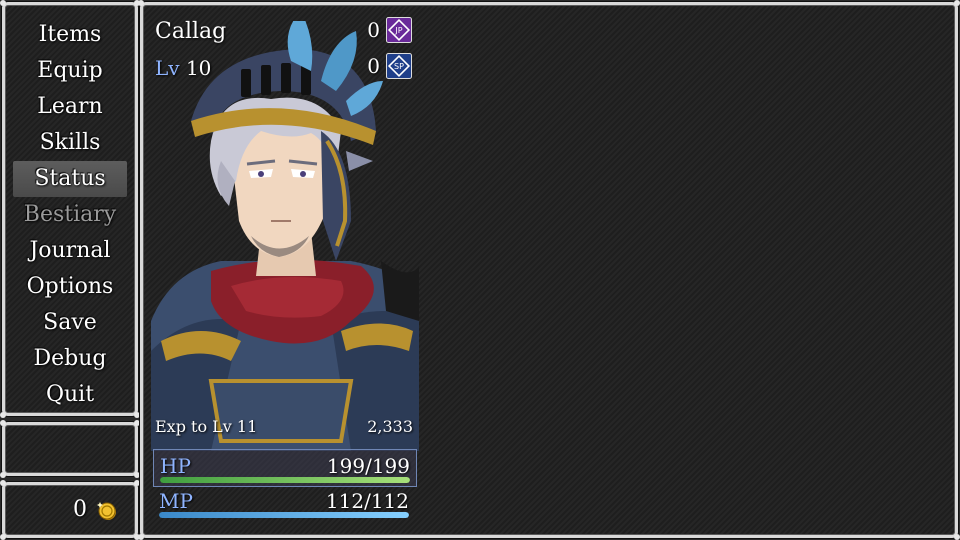 The width and height of the screenshot is (960, 540). I want to click on gold-value: 0, so click(80, 509).